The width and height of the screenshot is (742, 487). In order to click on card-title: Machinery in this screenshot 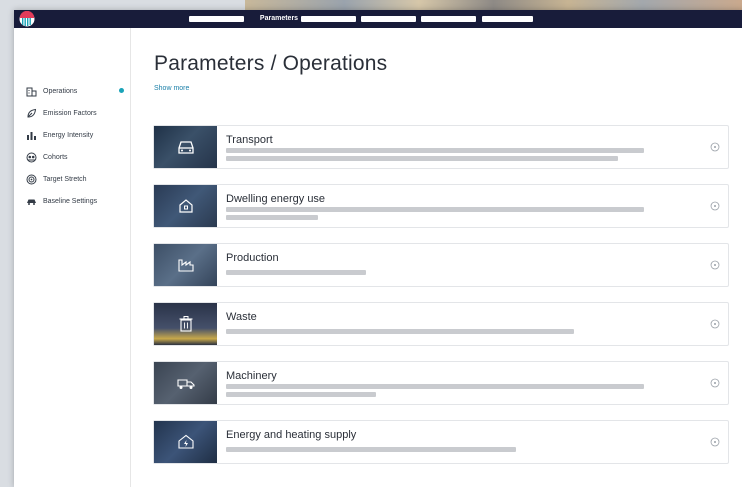, I will do `click(251, 376)`.